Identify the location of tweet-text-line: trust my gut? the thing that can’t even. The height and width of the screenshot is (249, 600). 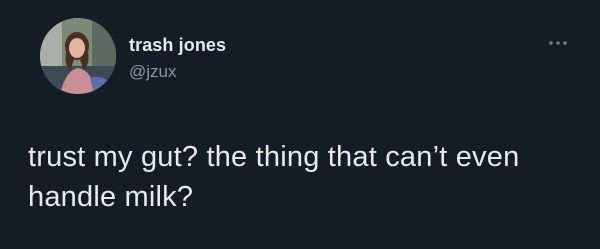
(274, 157).